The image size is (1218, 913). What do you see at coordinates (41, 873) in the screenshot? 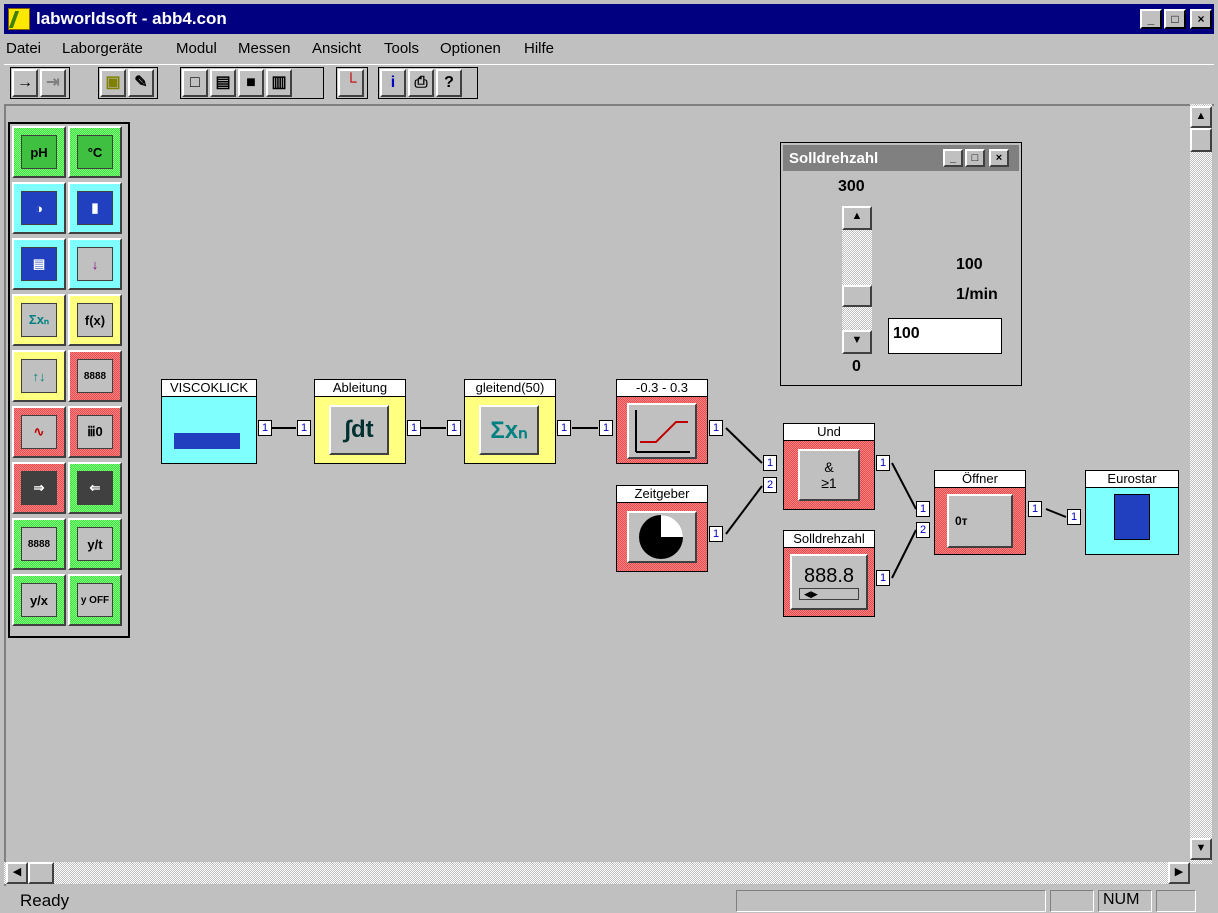
I see `horizontal-scroll-thumb` at bounding box center [41, 873].